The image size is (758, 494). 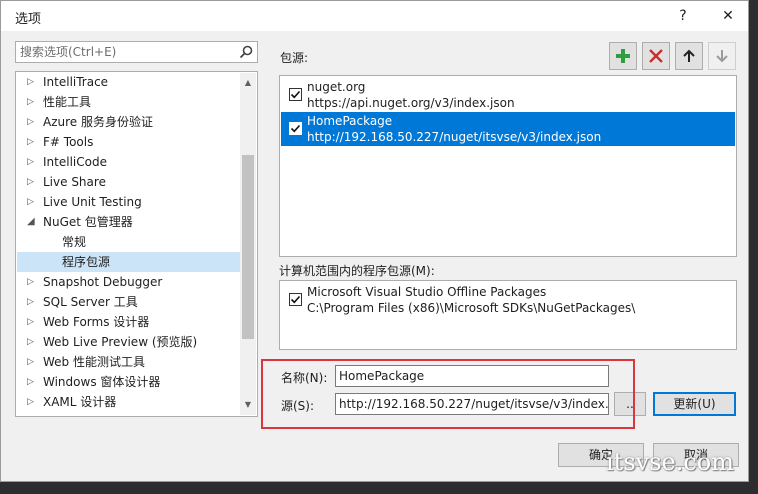 I want to click on highlight-annotation, so click(x=448, y=394).